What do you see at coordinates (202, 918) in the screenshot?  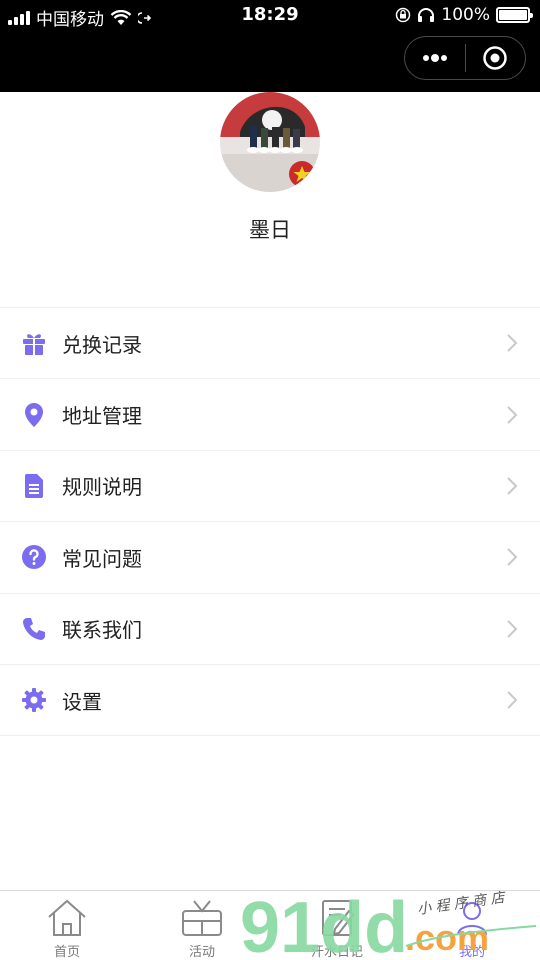 I see `tv-icon` at bounding box center [202, 918].